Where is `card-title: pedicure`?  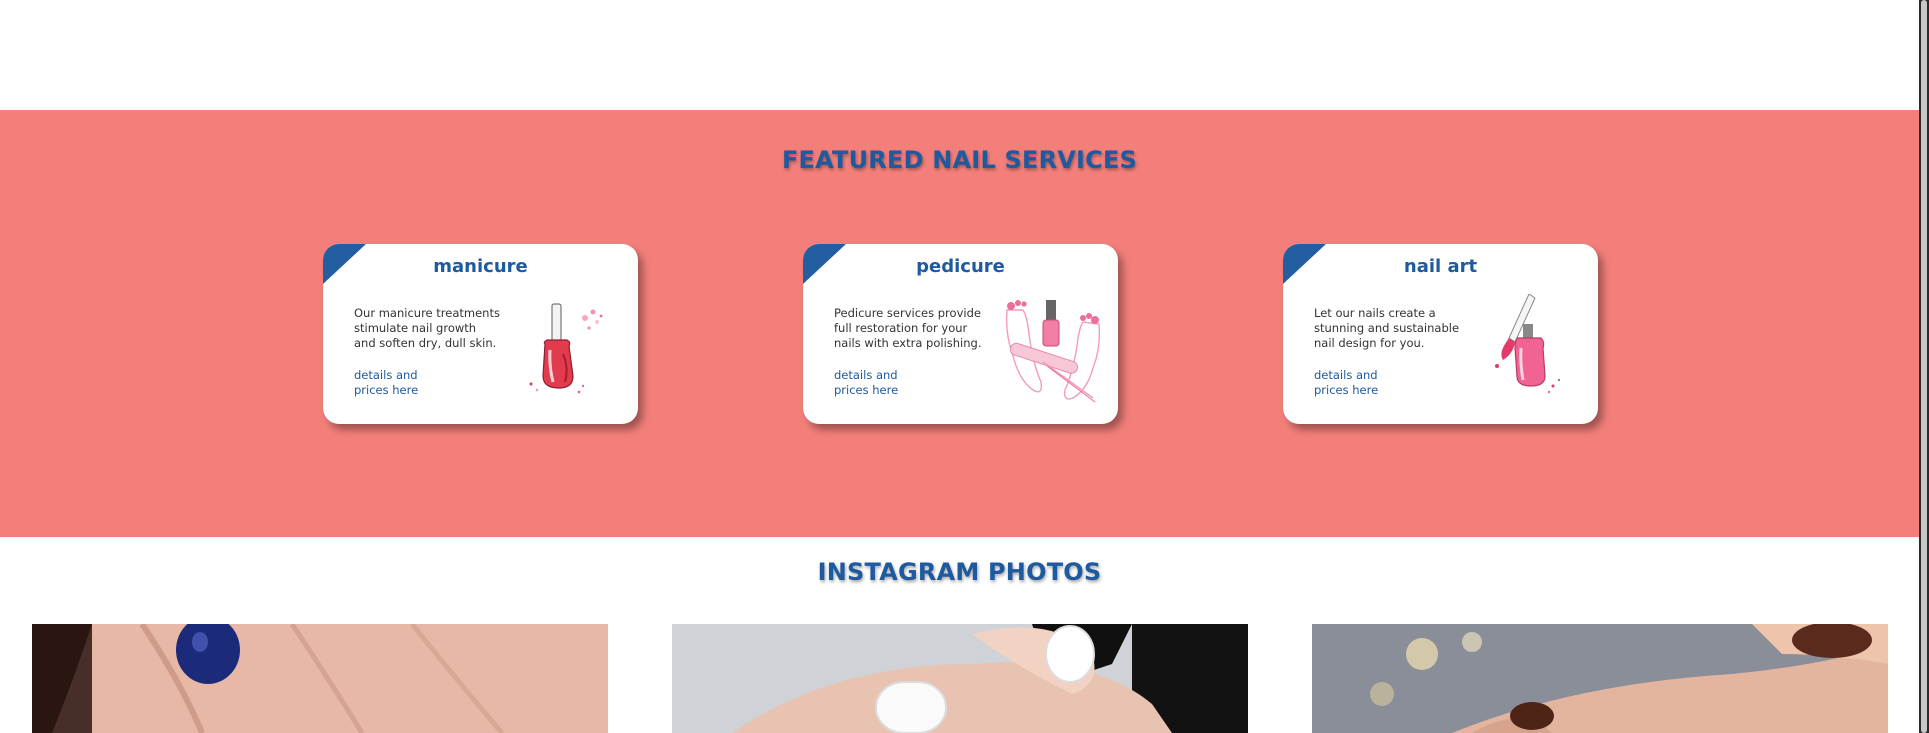
card-title: pedicure is located at coordinates (960, 266).